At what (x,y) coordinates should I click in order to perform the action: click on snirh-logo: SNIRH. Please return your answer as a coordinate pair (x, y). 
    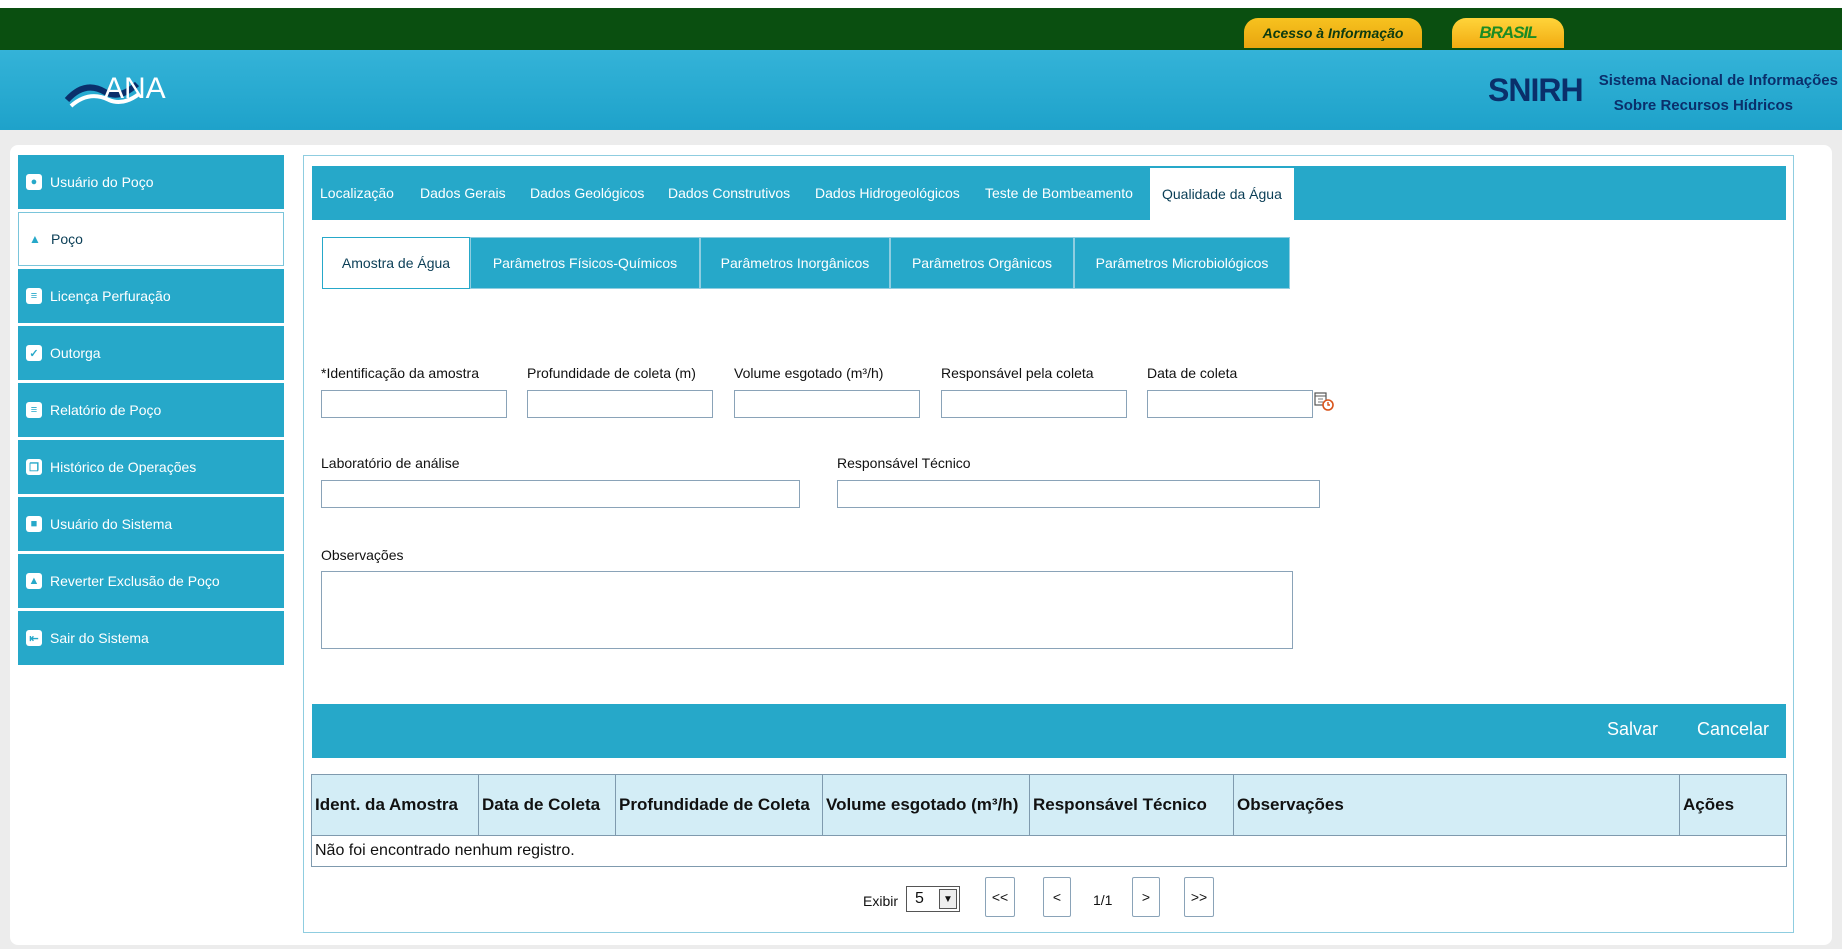
    Looking at the image, I should click on (1536, 90).